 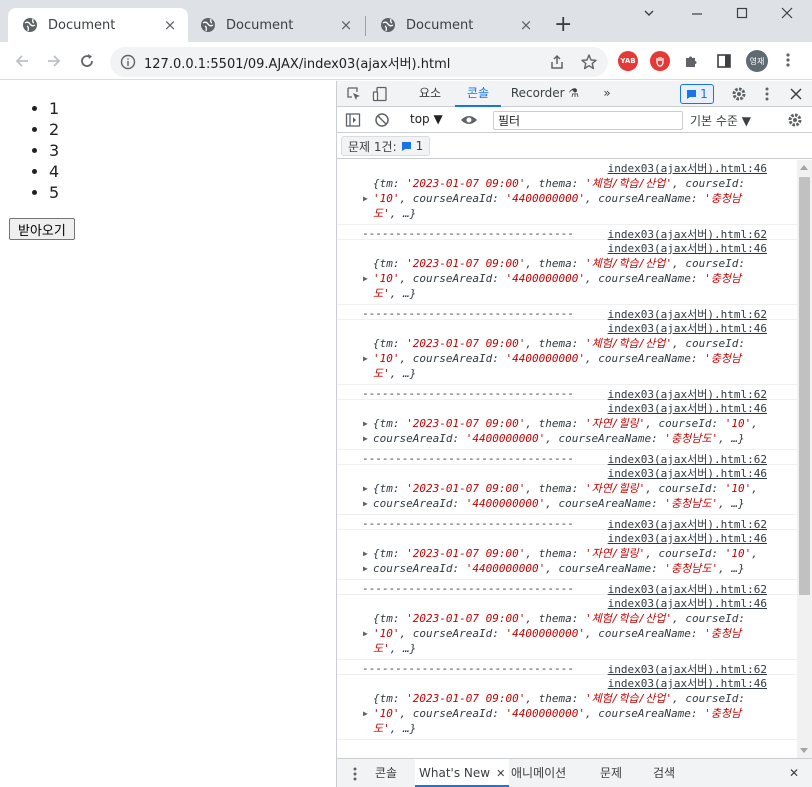 What do you see at coordinates (468, 120) in the screenshot?
I see `live-expression-eye-icon` at bounding box center [468, 120].